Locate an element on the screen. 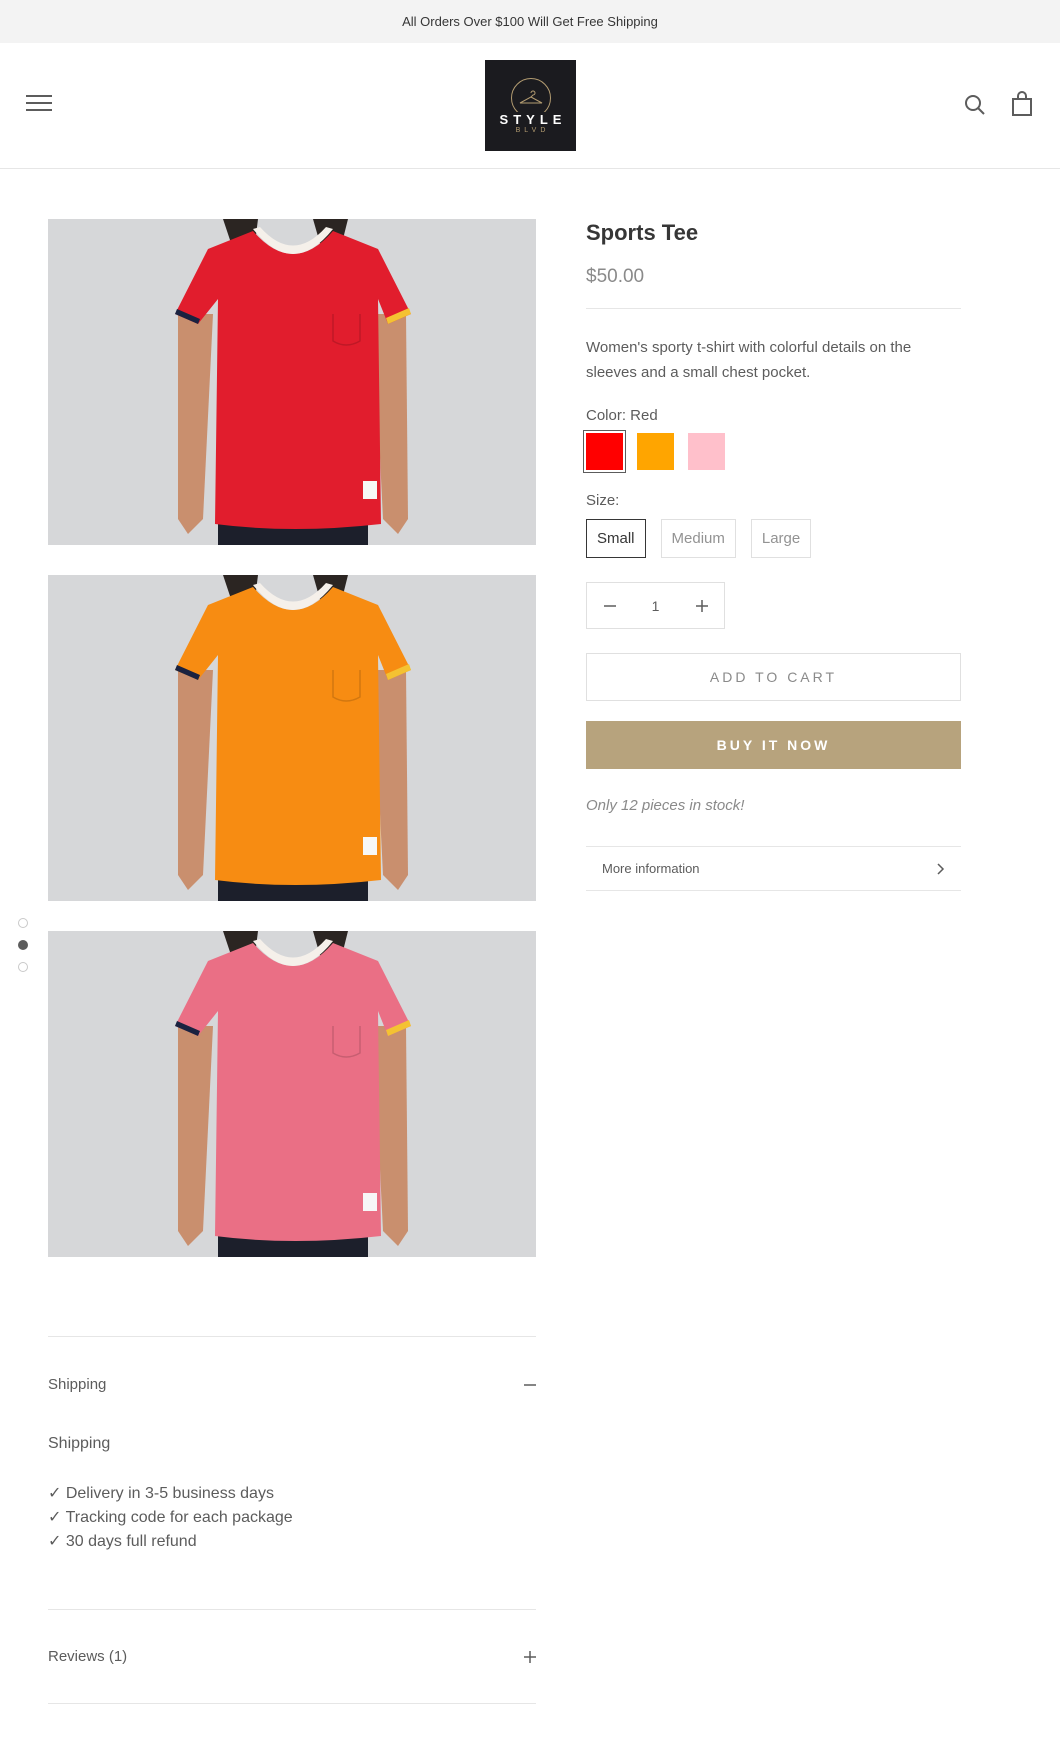  reviews-accordion-title: Reviews (1) is located at coordinates (88, 1656).